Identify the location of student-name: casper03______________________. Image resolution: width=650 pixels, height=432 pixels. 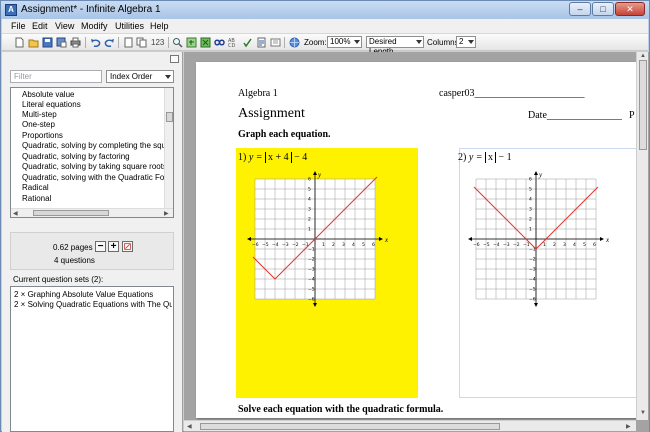
(512, 93).